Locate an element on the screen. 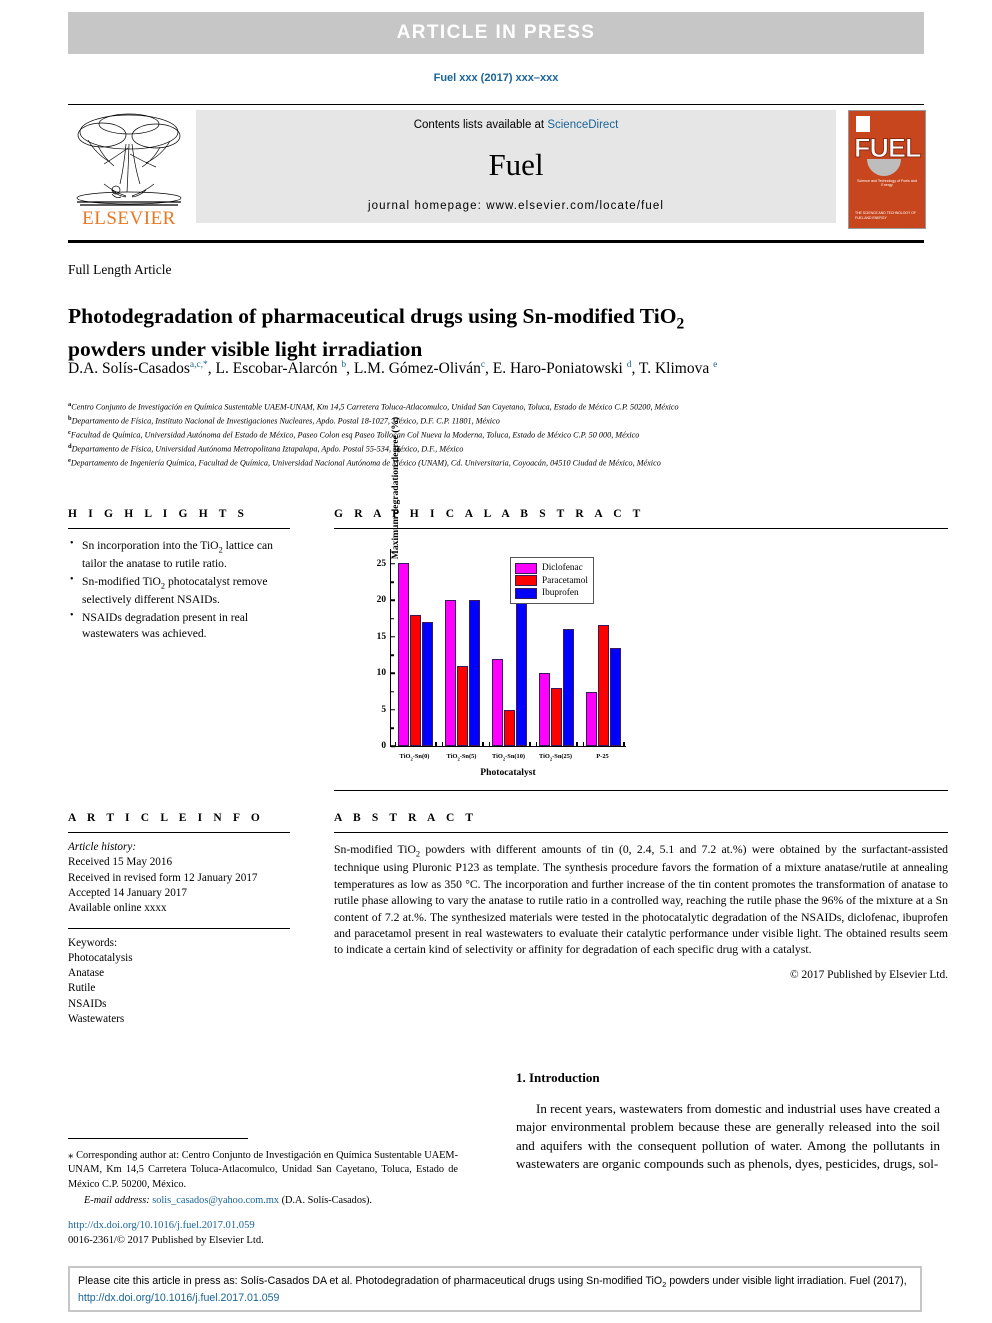 The width and height of the screenshot is (992, 1323). chart-legend-label: Paracetamol is located at coordinates (565, 580).